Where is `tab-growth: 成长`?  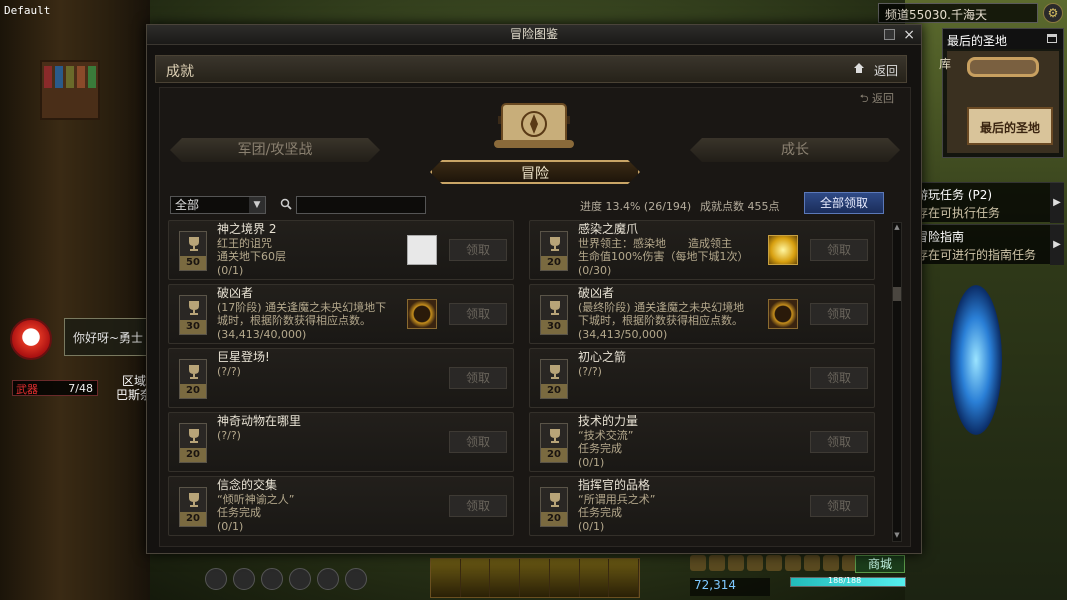 tab-growth: 成长 is located at coordinates (795, 150).